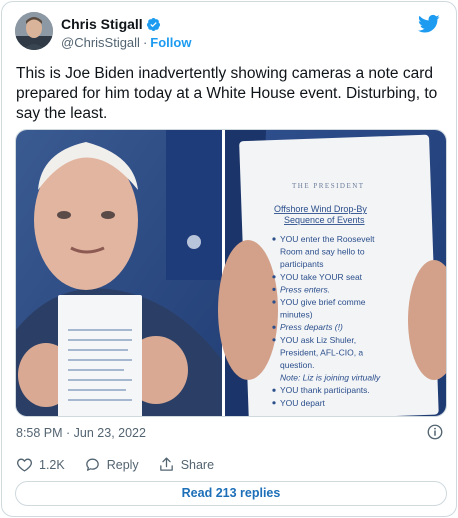 This screenshot has width=458, height=518. I want to click on heart-icon, so click(24, 465).